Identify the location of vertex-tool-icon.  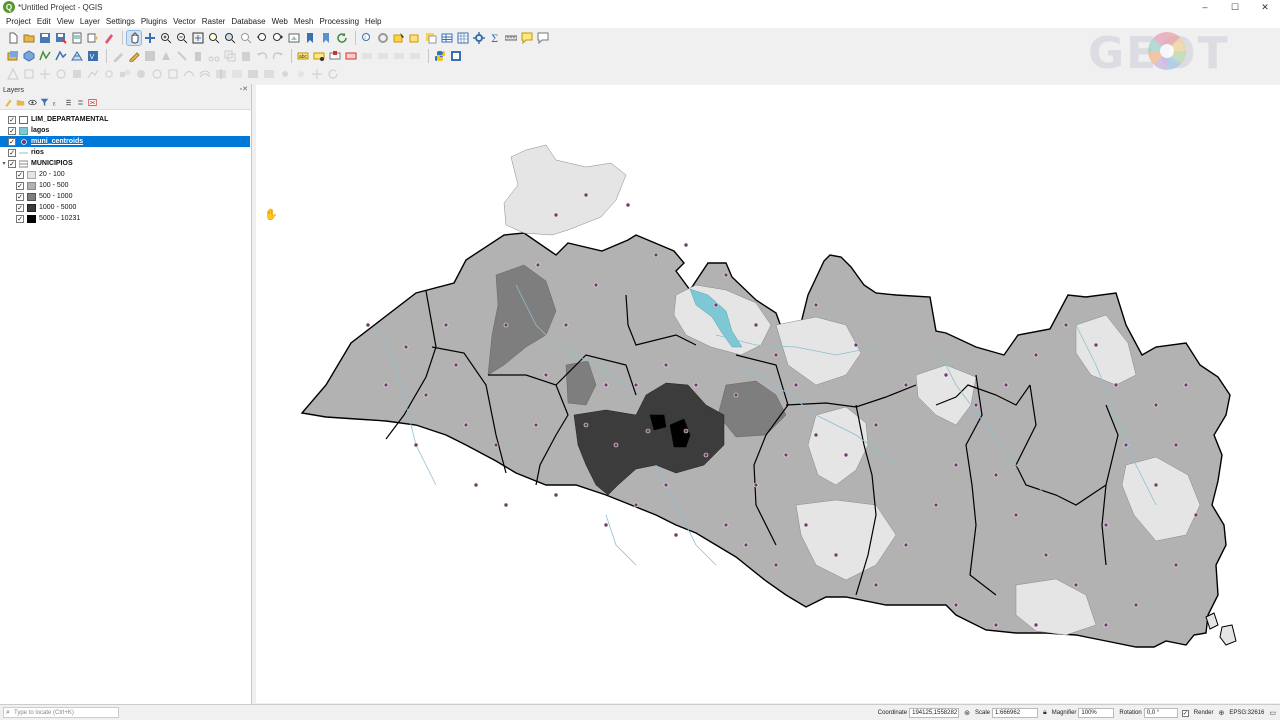
(182, 56).